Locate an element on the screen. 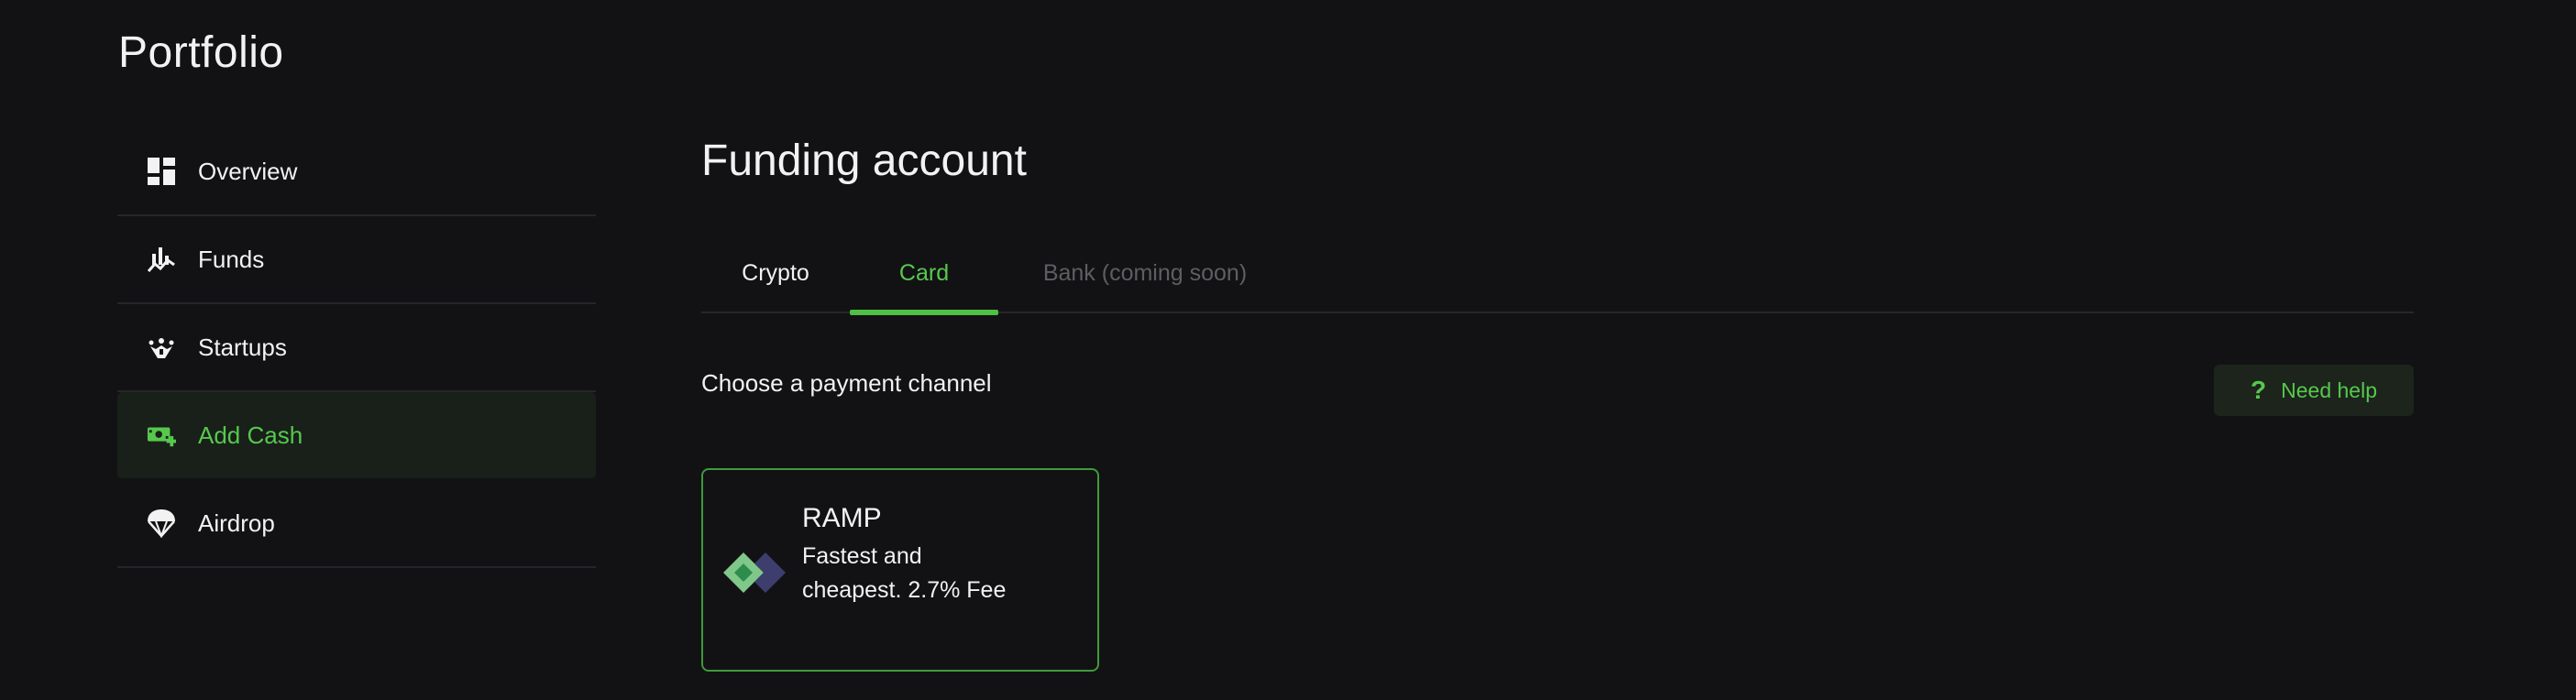 The image size is (2576, 700). sidebar-item-airdrop: Airdrop is located at coordinates (356, 524).